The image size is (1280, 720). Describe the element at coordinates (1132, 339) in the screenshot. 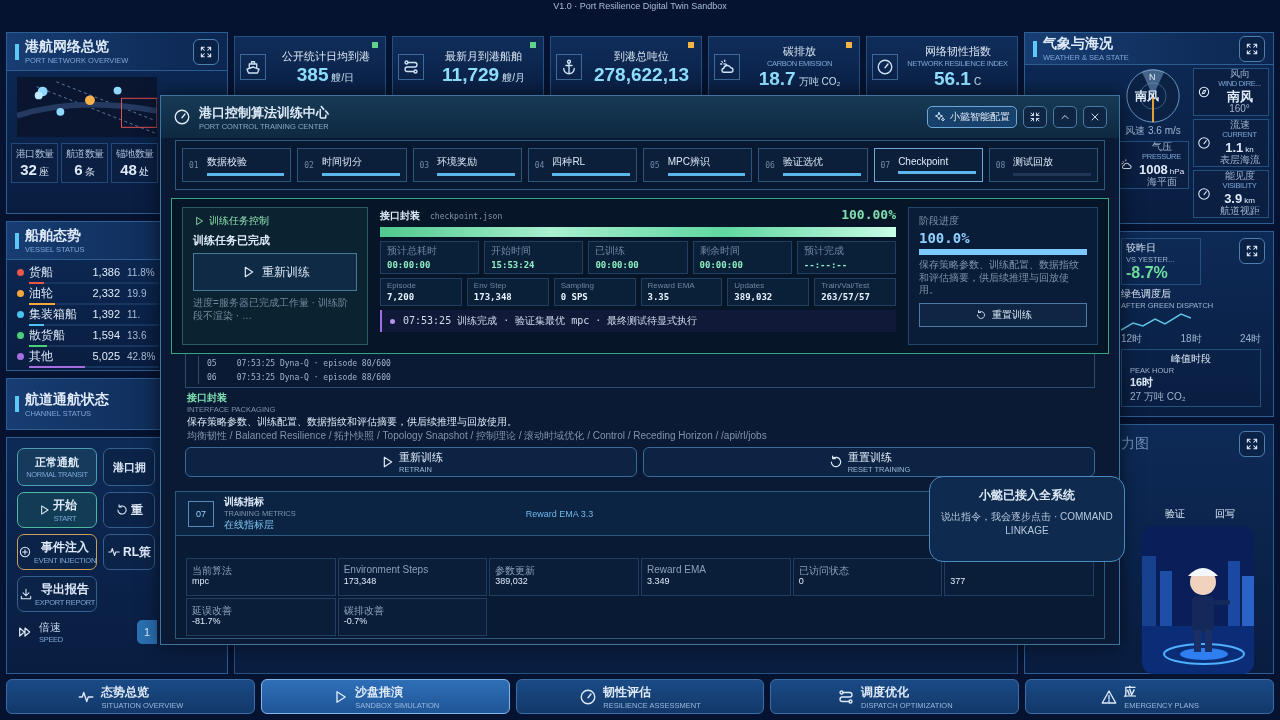

I see `axis-label: 12时` at that location.